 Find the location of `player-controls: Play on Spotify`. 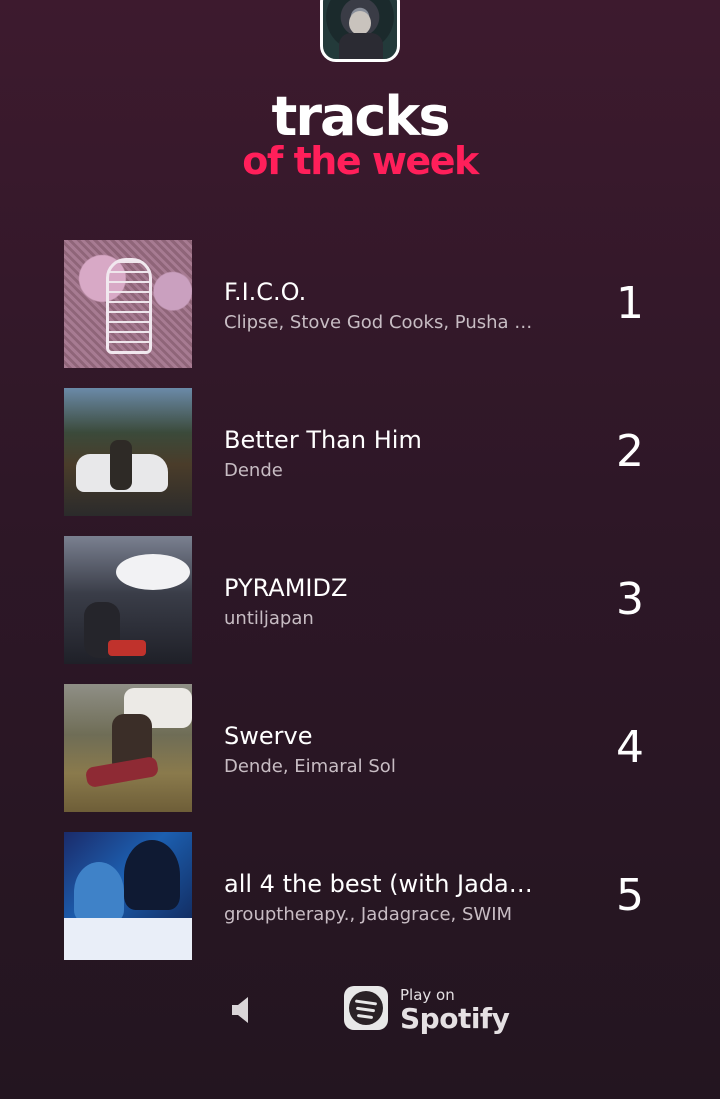

player-controls: Play on Spotify is located at coordinates (360, 1010).